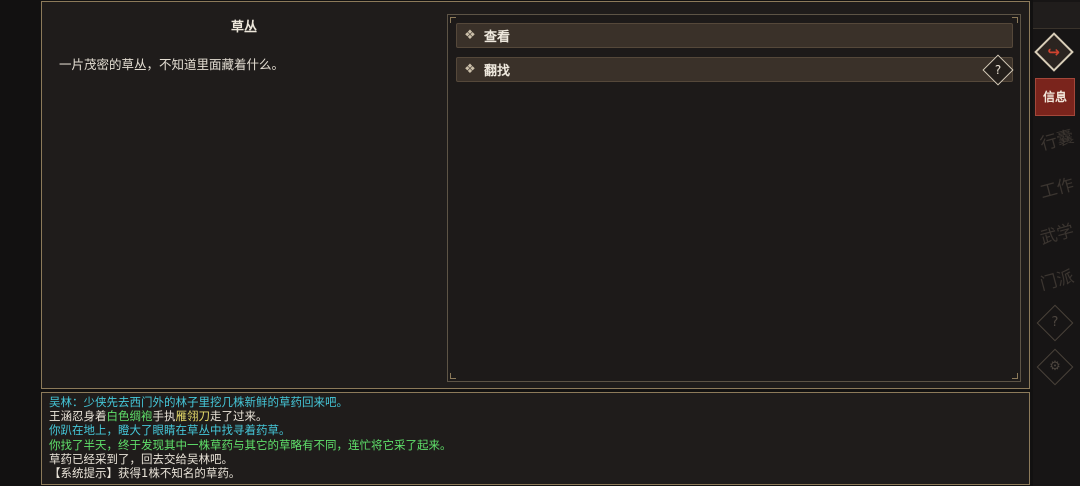 The width and height of the screenshot is (1080, 486). What do you see at coordinates (239, 416) in the screenshot?
I see `log-text-segment: 走了过来。` at bounding box center [239, 416].